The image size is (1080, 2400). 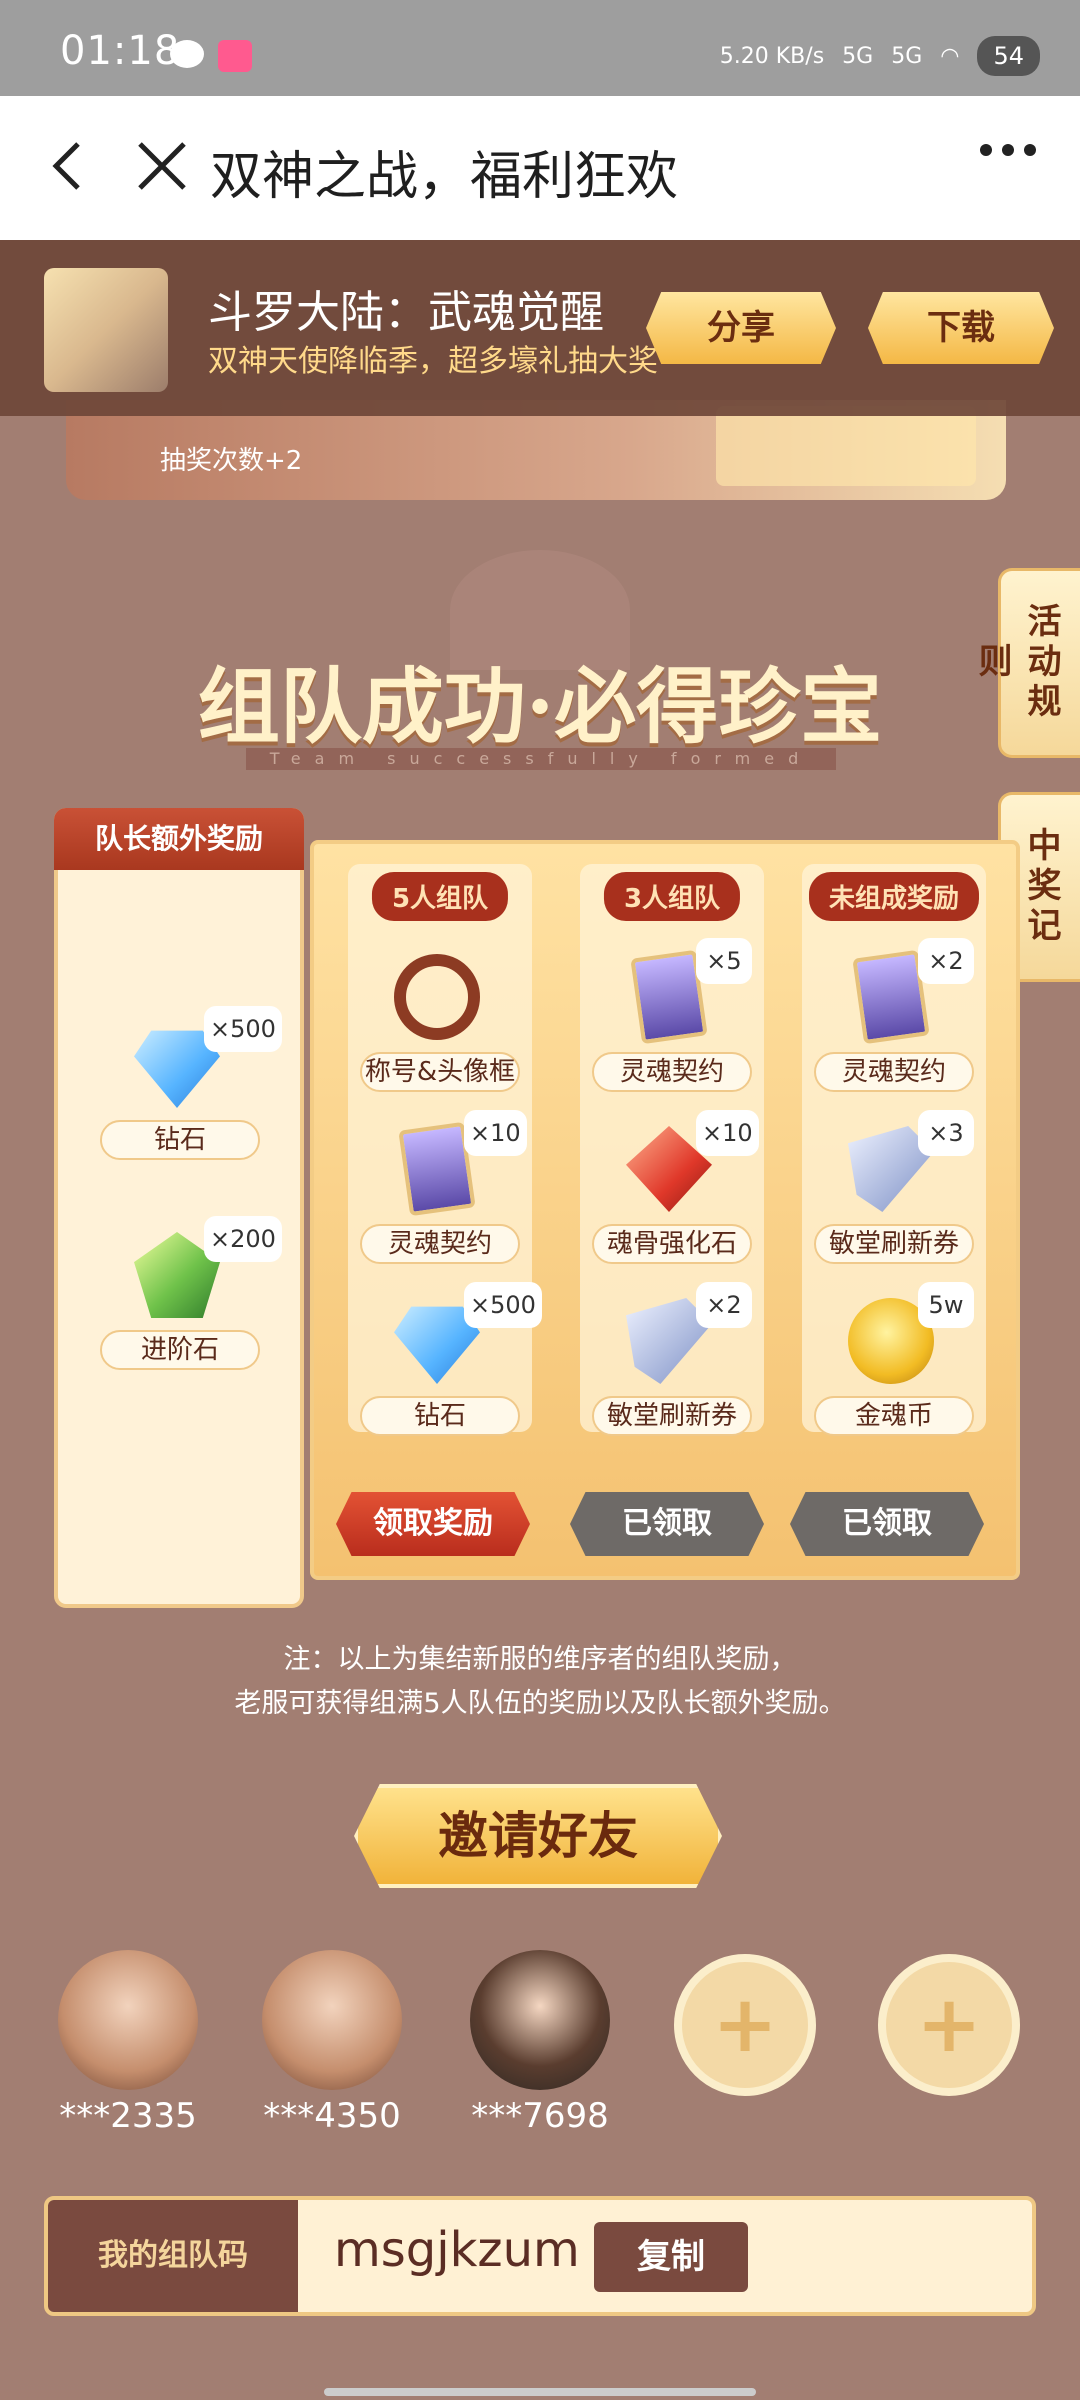 I want to click on reward-qty: 5w, so click(x=946, y=1305).